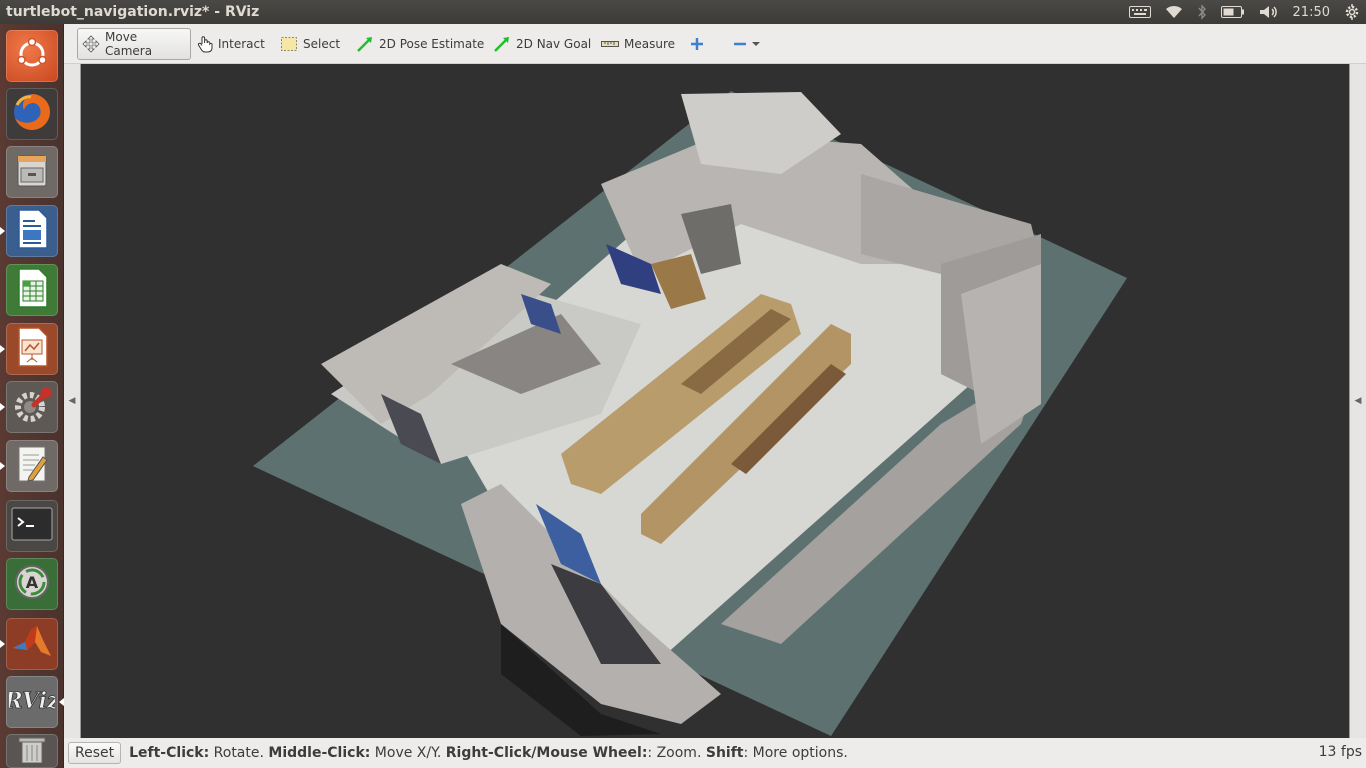  What do you see at coordinates (610, 44) in the screenshot?
I see `ruler-icon` at bounding box center [610, 44].